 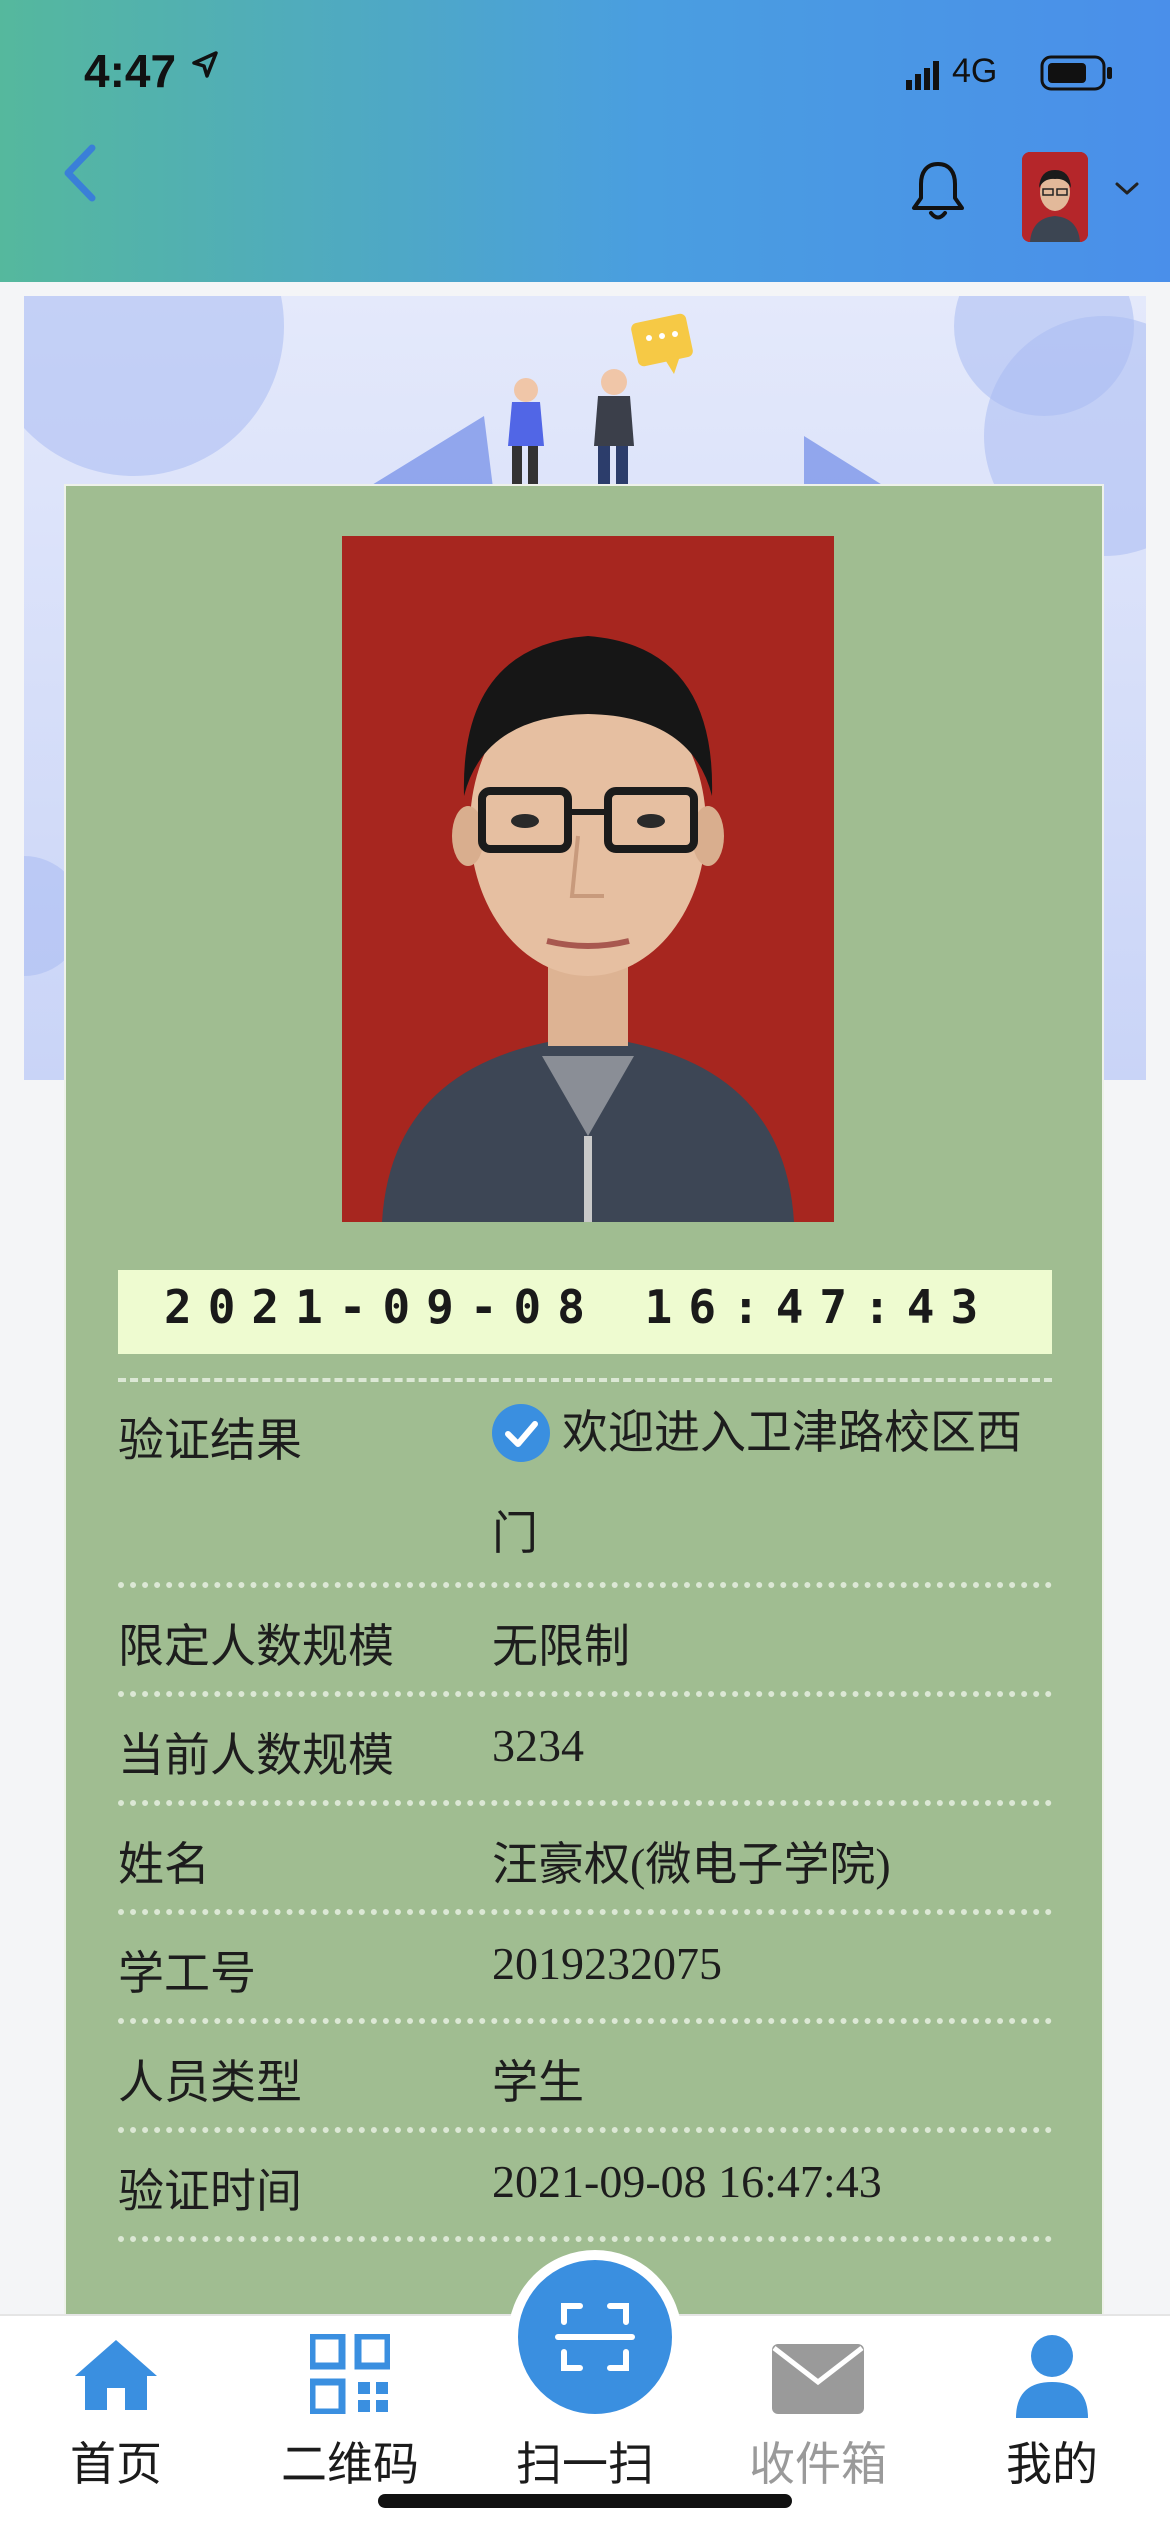 What do you see at coordinates (1052, 2464) in the screenshot?
I see `tab-label: 我的` at bounding box center [1052, 2464].